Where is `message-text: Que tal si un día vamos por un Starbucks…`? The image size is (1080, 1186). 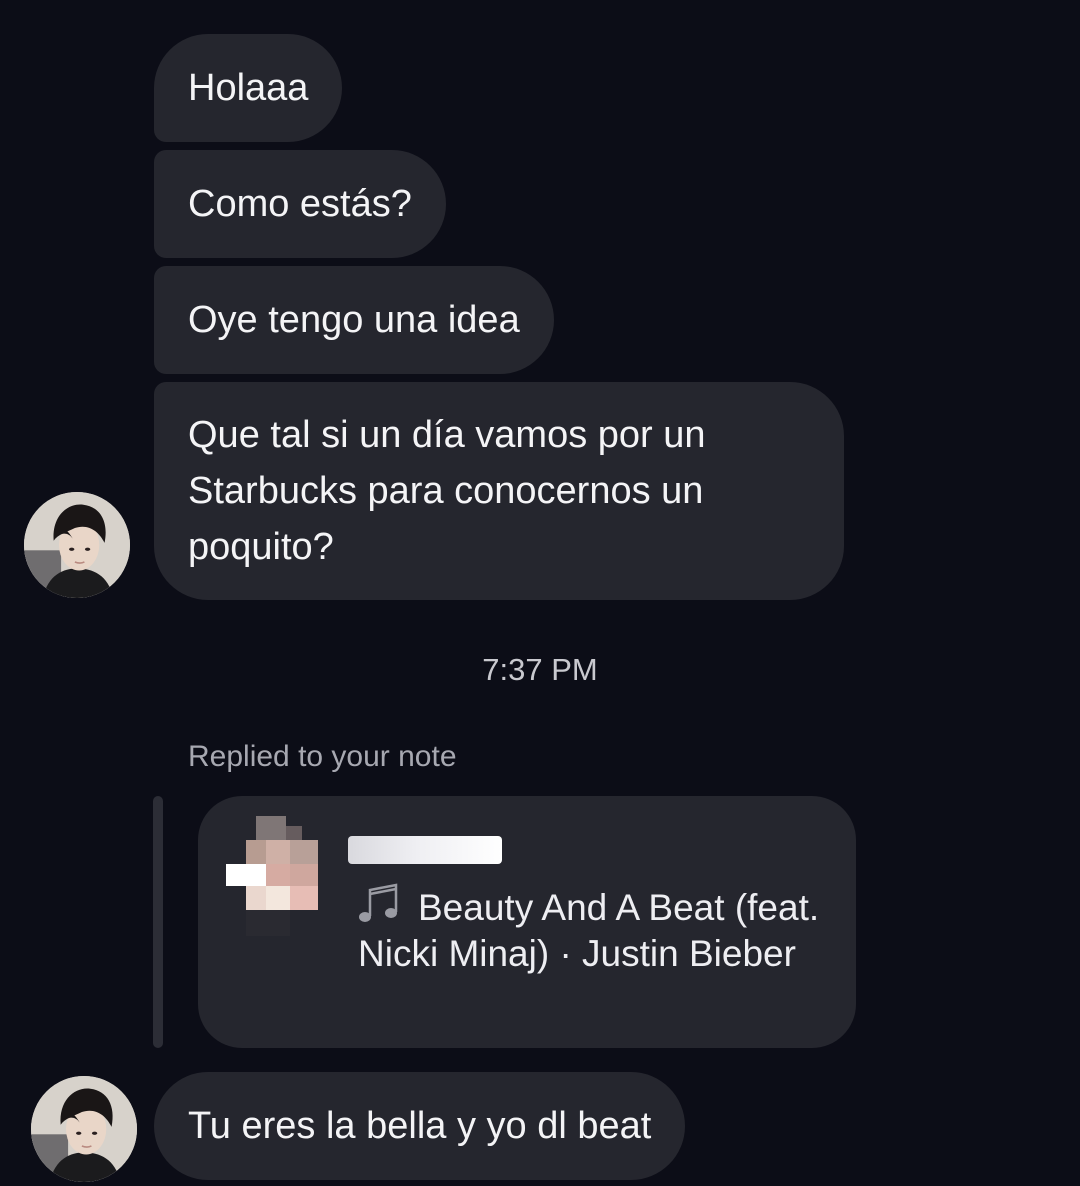
message-text: Que tal si un día vamos por un Starbucks… is located at coordinates (447, 491).